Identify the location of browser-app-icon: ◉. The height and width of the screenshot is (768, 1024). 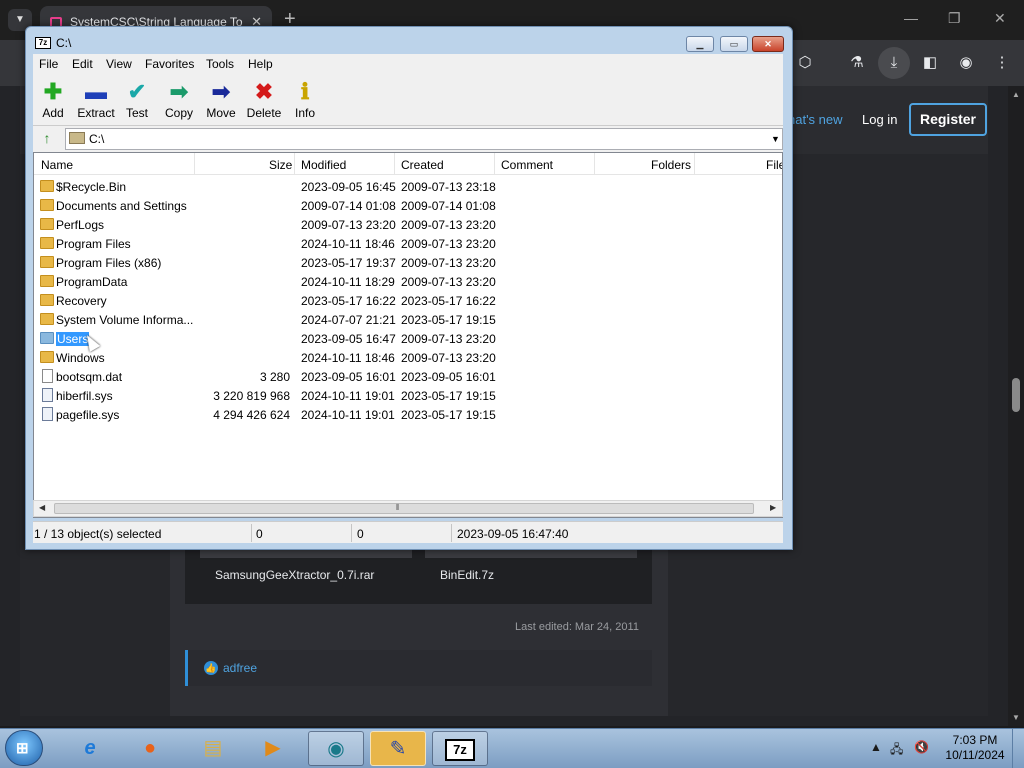
(336, 748).